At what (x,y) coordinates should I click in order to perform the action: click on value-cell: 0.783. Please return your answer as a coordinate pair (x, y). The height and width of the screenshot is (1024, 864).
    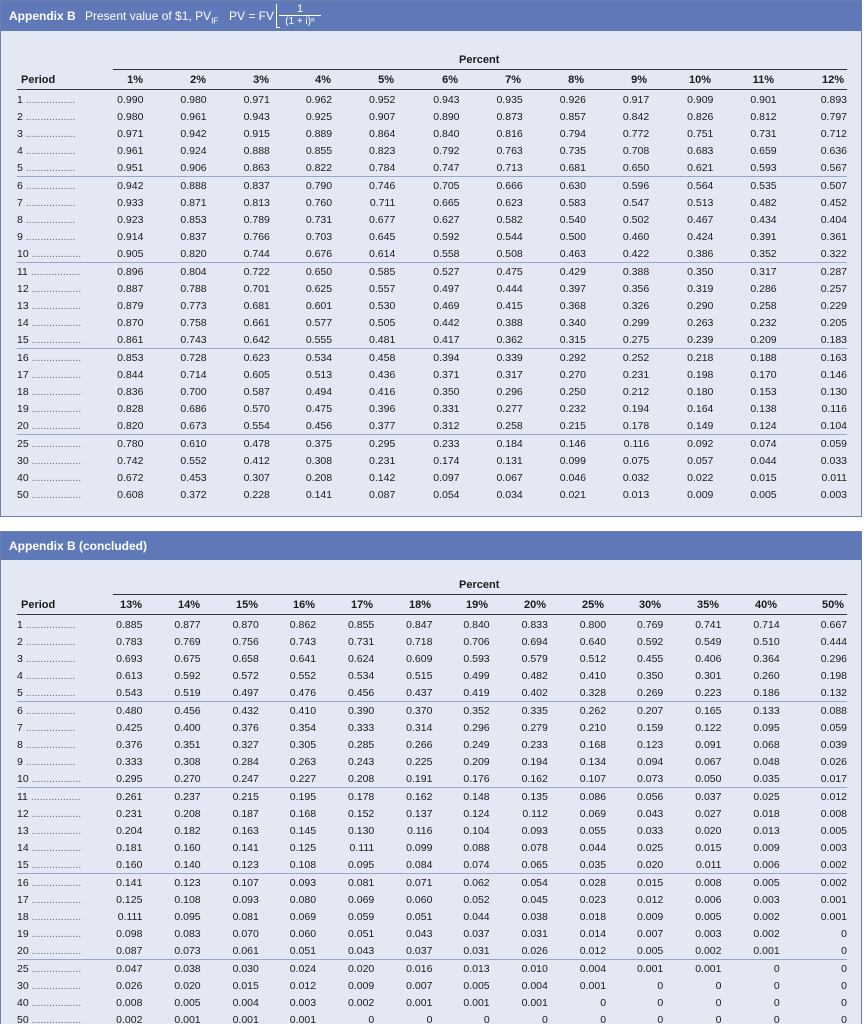
    Looking at the image, I should click on (129, 641).